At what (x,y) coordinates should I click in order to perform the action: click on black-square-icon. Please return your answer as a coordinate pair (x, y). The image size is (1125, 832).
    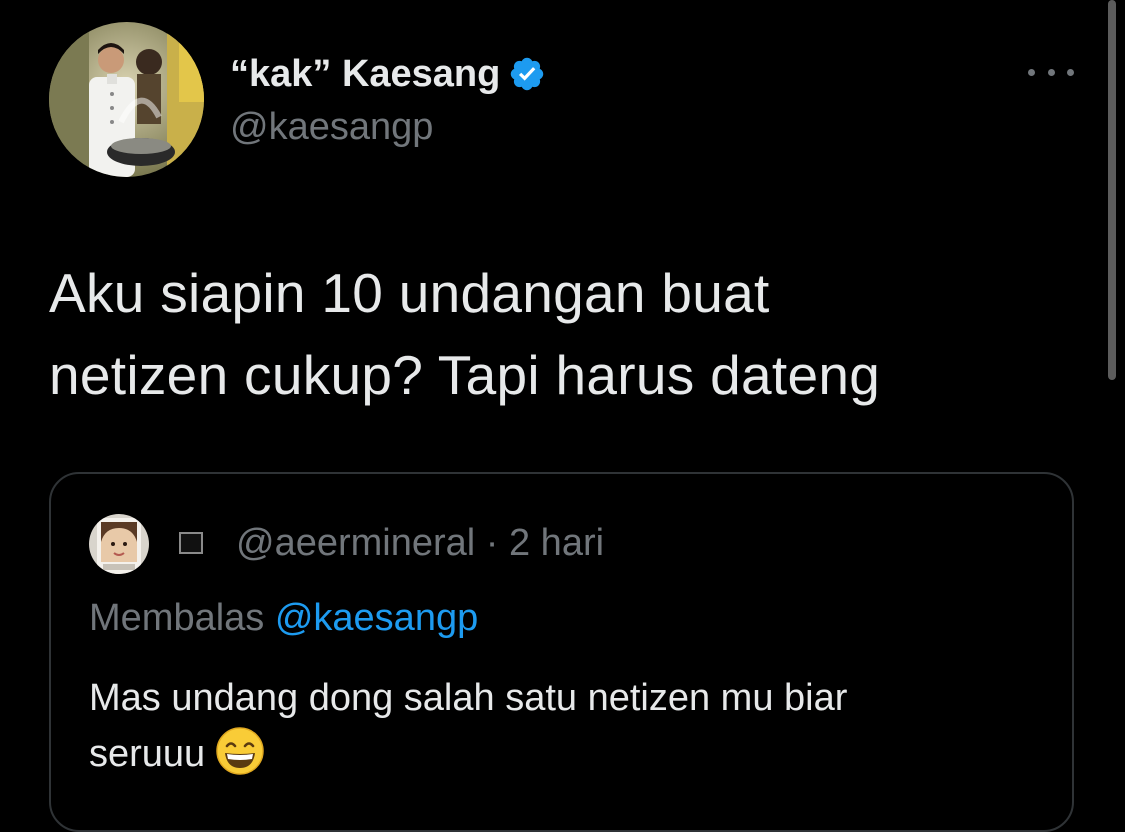
    Looking at the image, I should click on (191, 543).